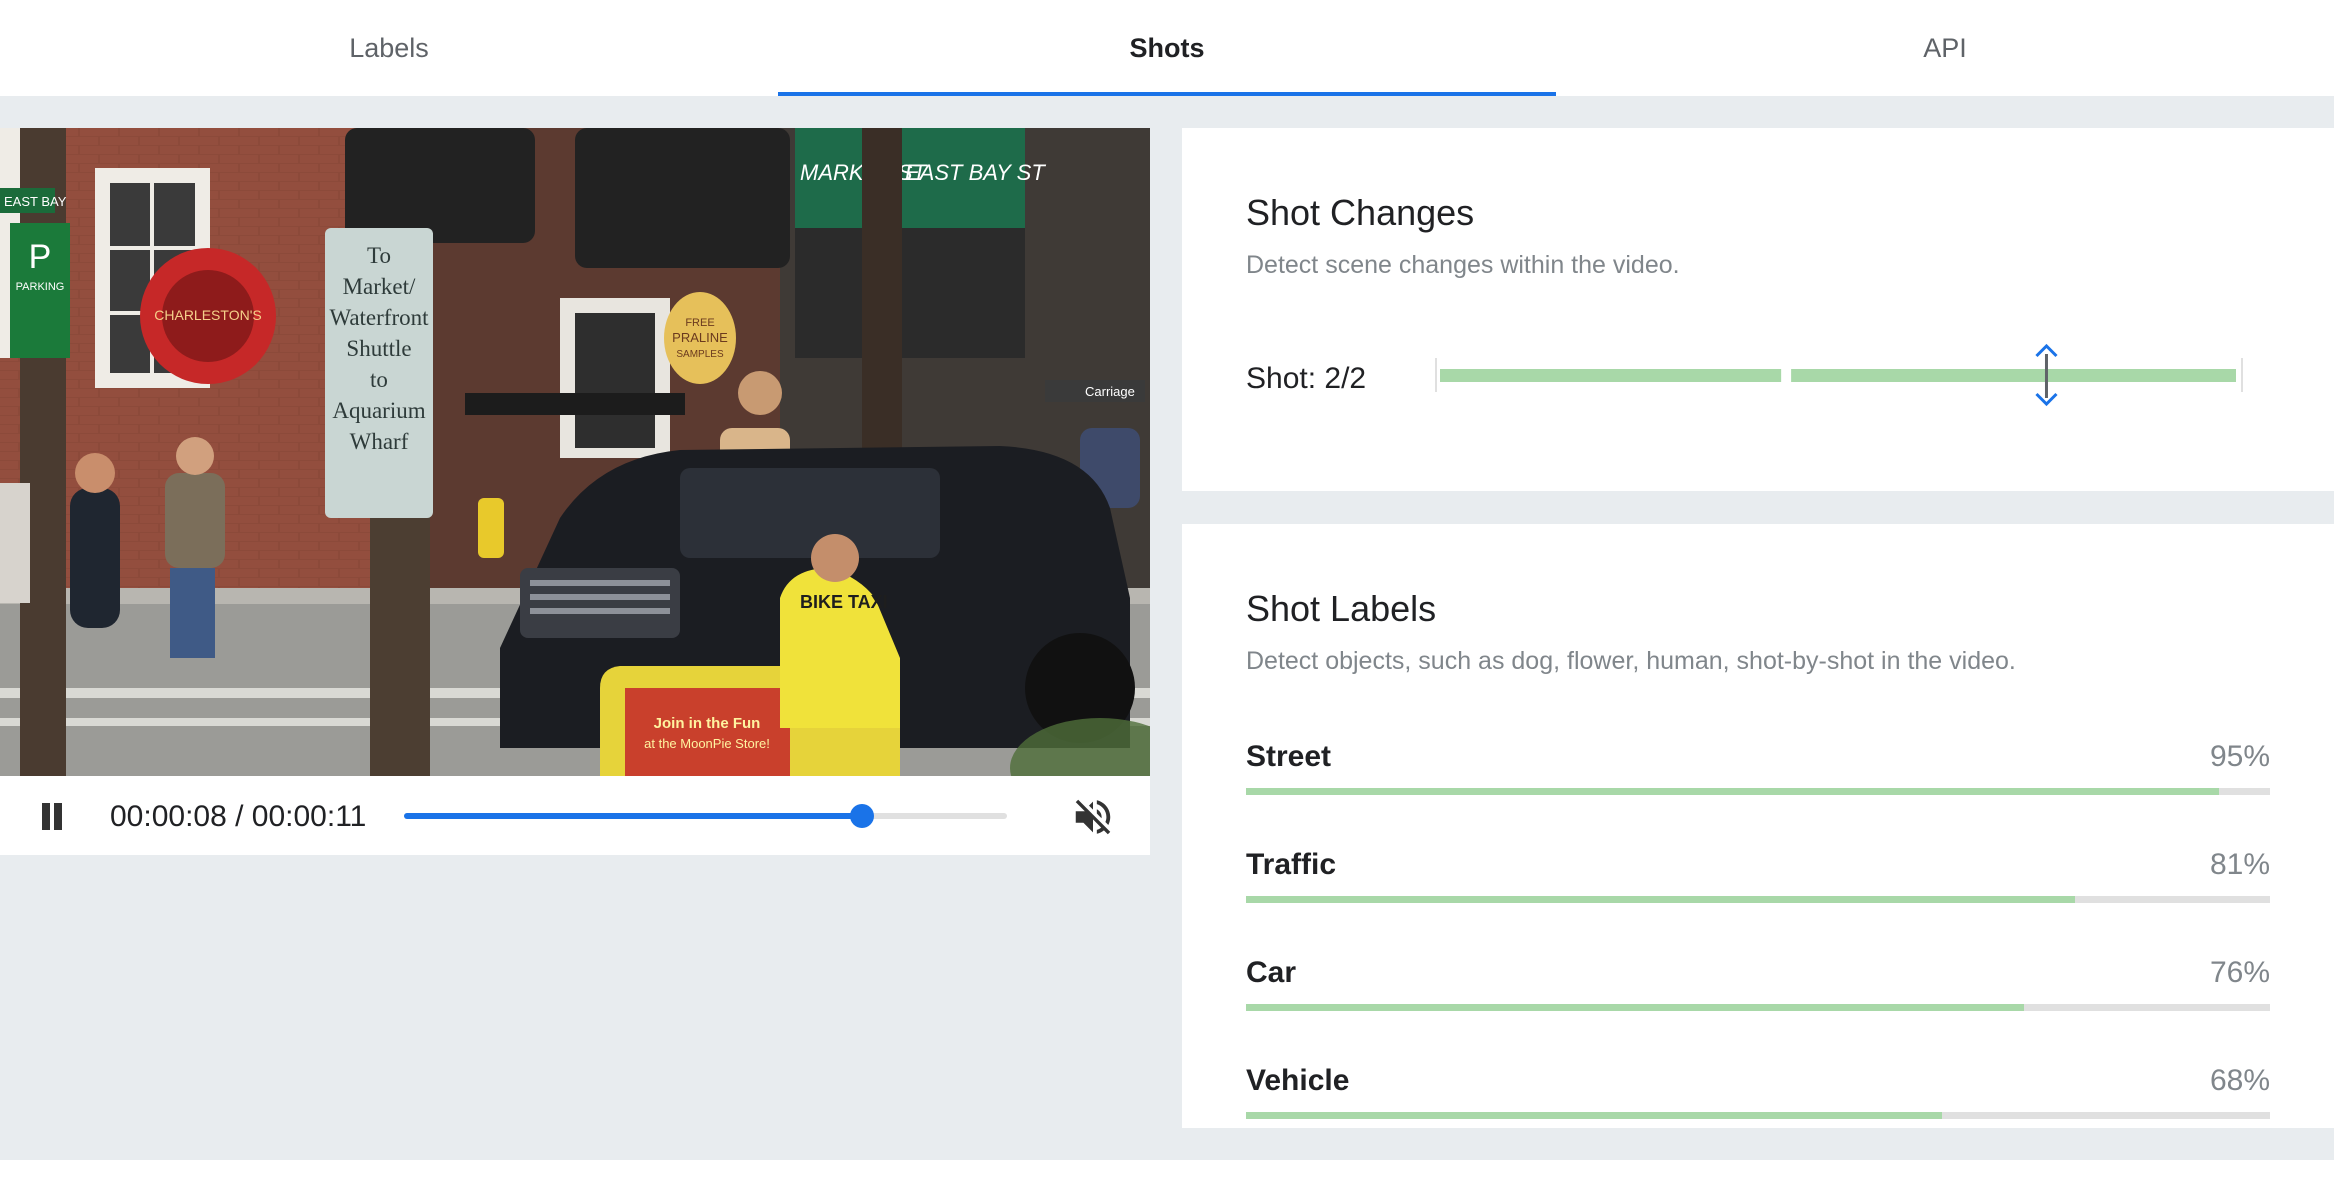 The height and width of the screenshot is (1178, 2352). Describe the element at coordinates (379, 286) in the screenshot. I see `bus-sign-line-2: Market/` at that location.